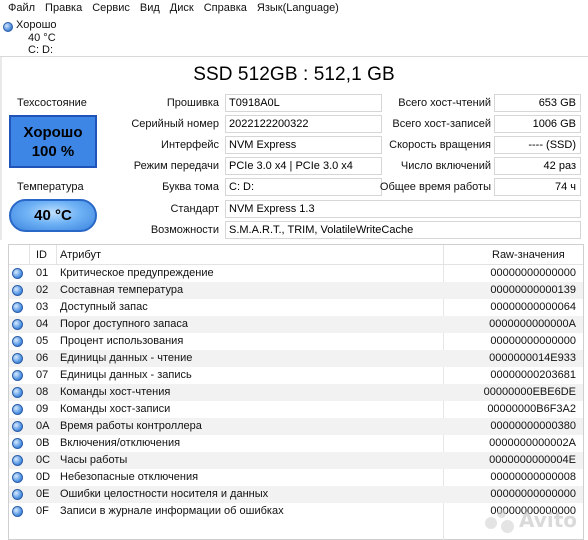 The height and width of the screenshot is (540, 588). Describe the element at coordinates (126, 375) in the screenshot. I see `row-attribute: Единицы данных - запись` at that location.